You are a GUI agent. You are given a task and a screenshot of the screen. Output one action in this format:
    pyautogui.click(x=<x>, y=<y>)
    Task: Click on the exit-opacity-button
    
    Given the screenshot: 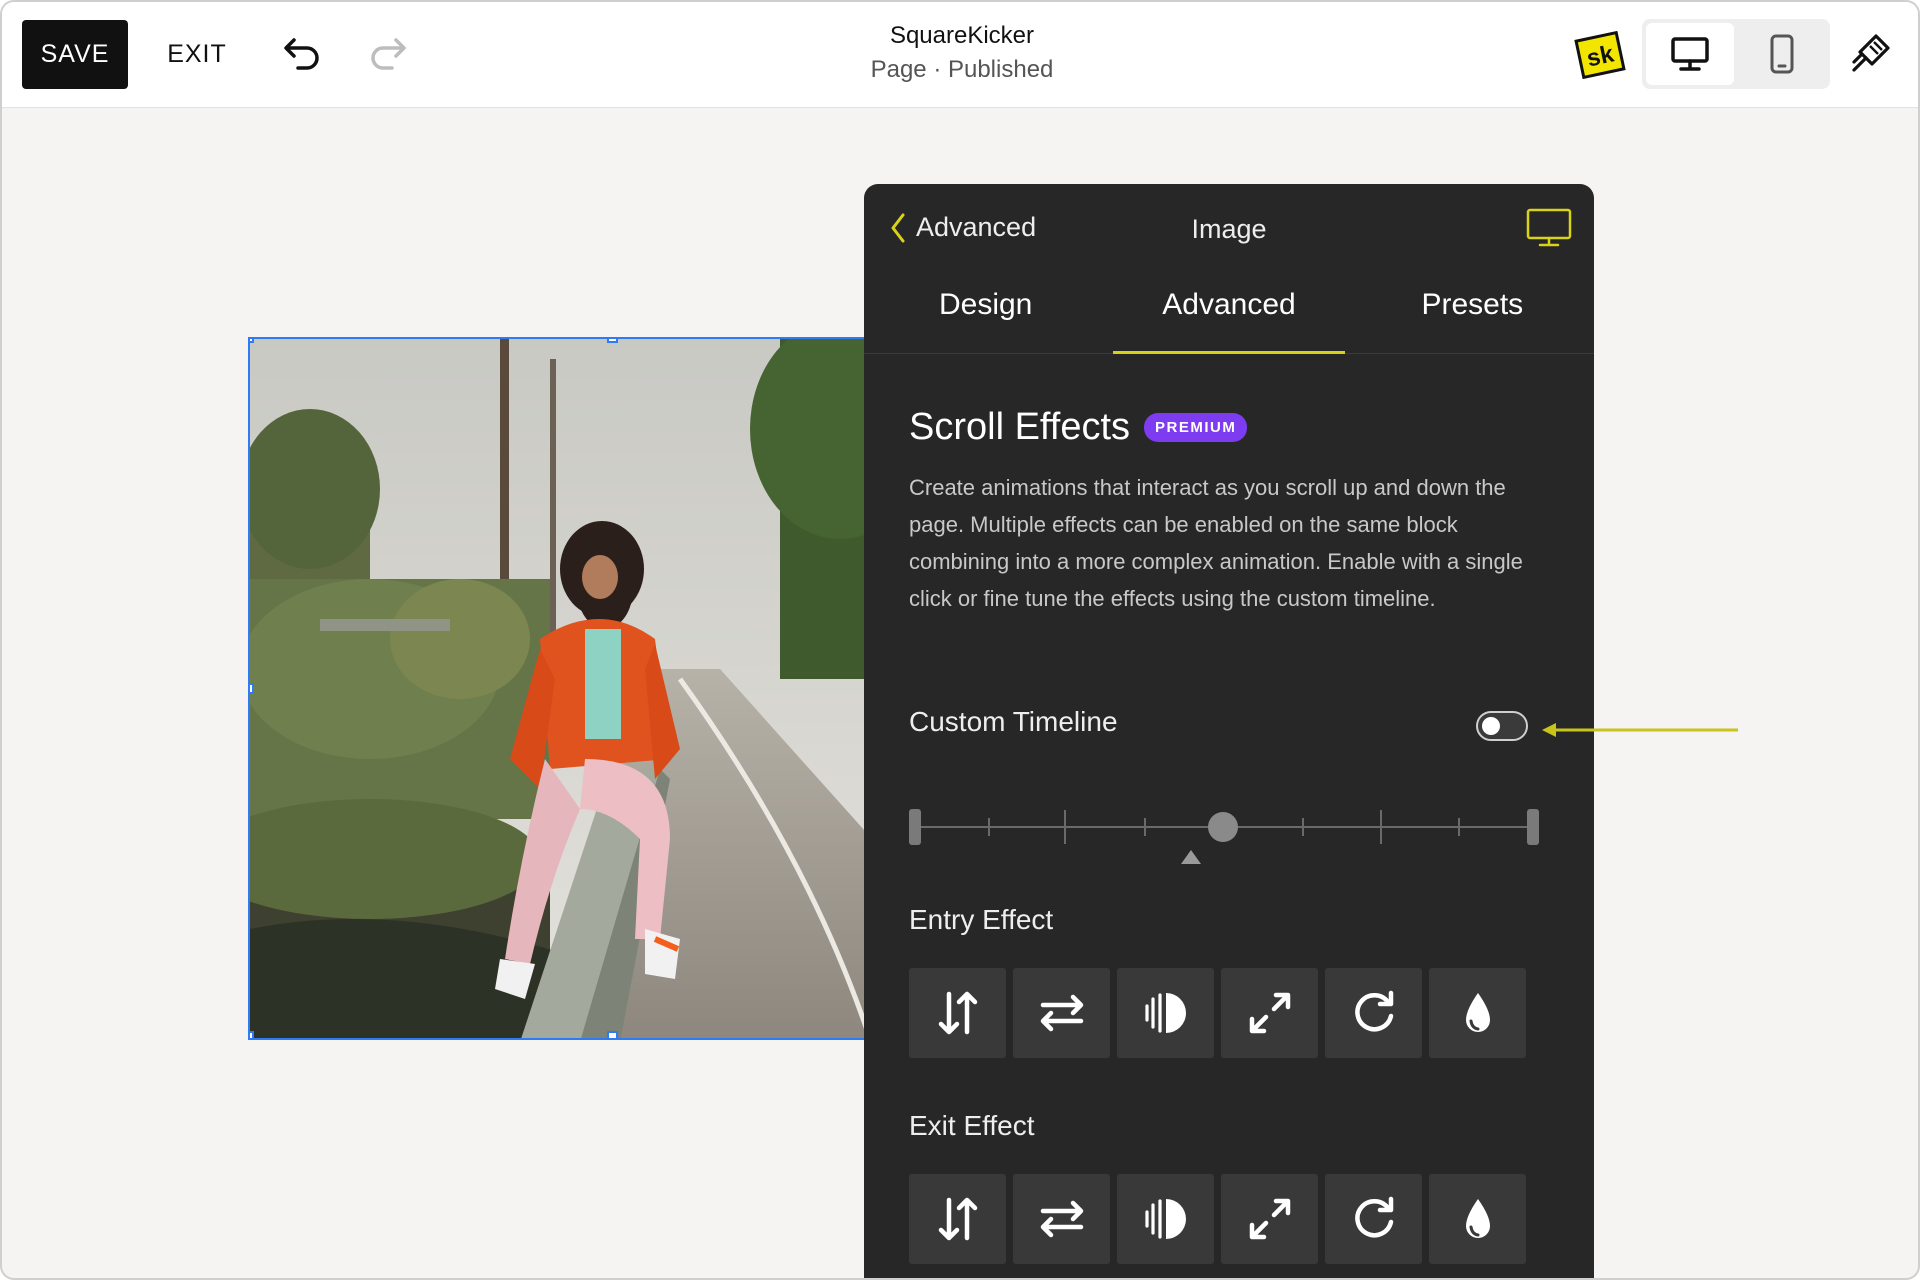 What is the action you would take?
    pyautogui.click(x=1165, y=1219)
    